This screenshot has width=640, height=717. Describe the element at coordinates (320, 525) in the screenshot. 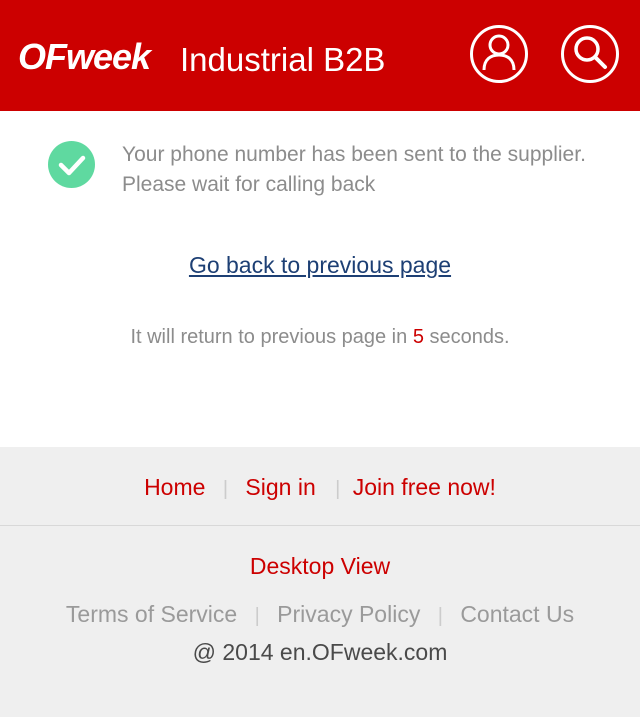

I see `footer-divider` at that location.